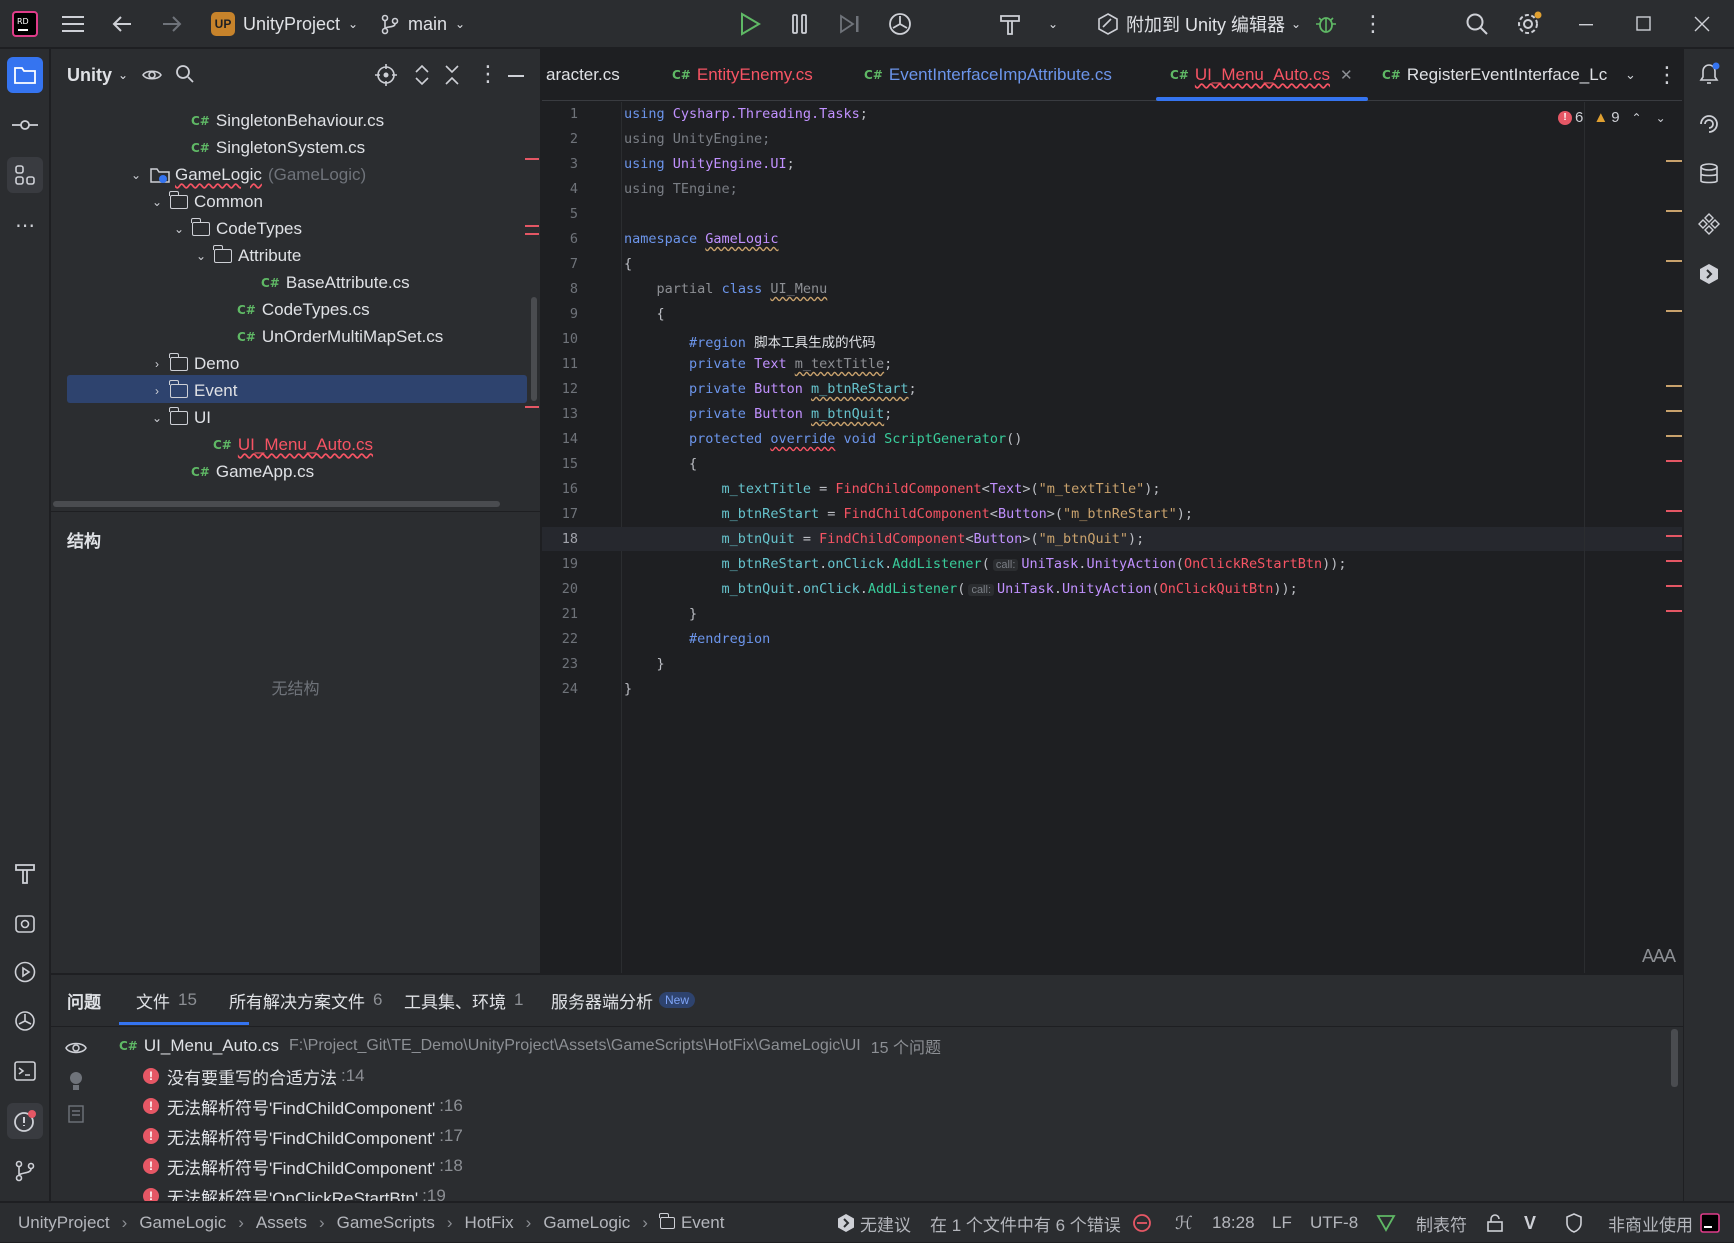 The width and height of the screenshot is (1734, 1243). I want to click on tree-horizontal-scrollbar, so click(276, 504).